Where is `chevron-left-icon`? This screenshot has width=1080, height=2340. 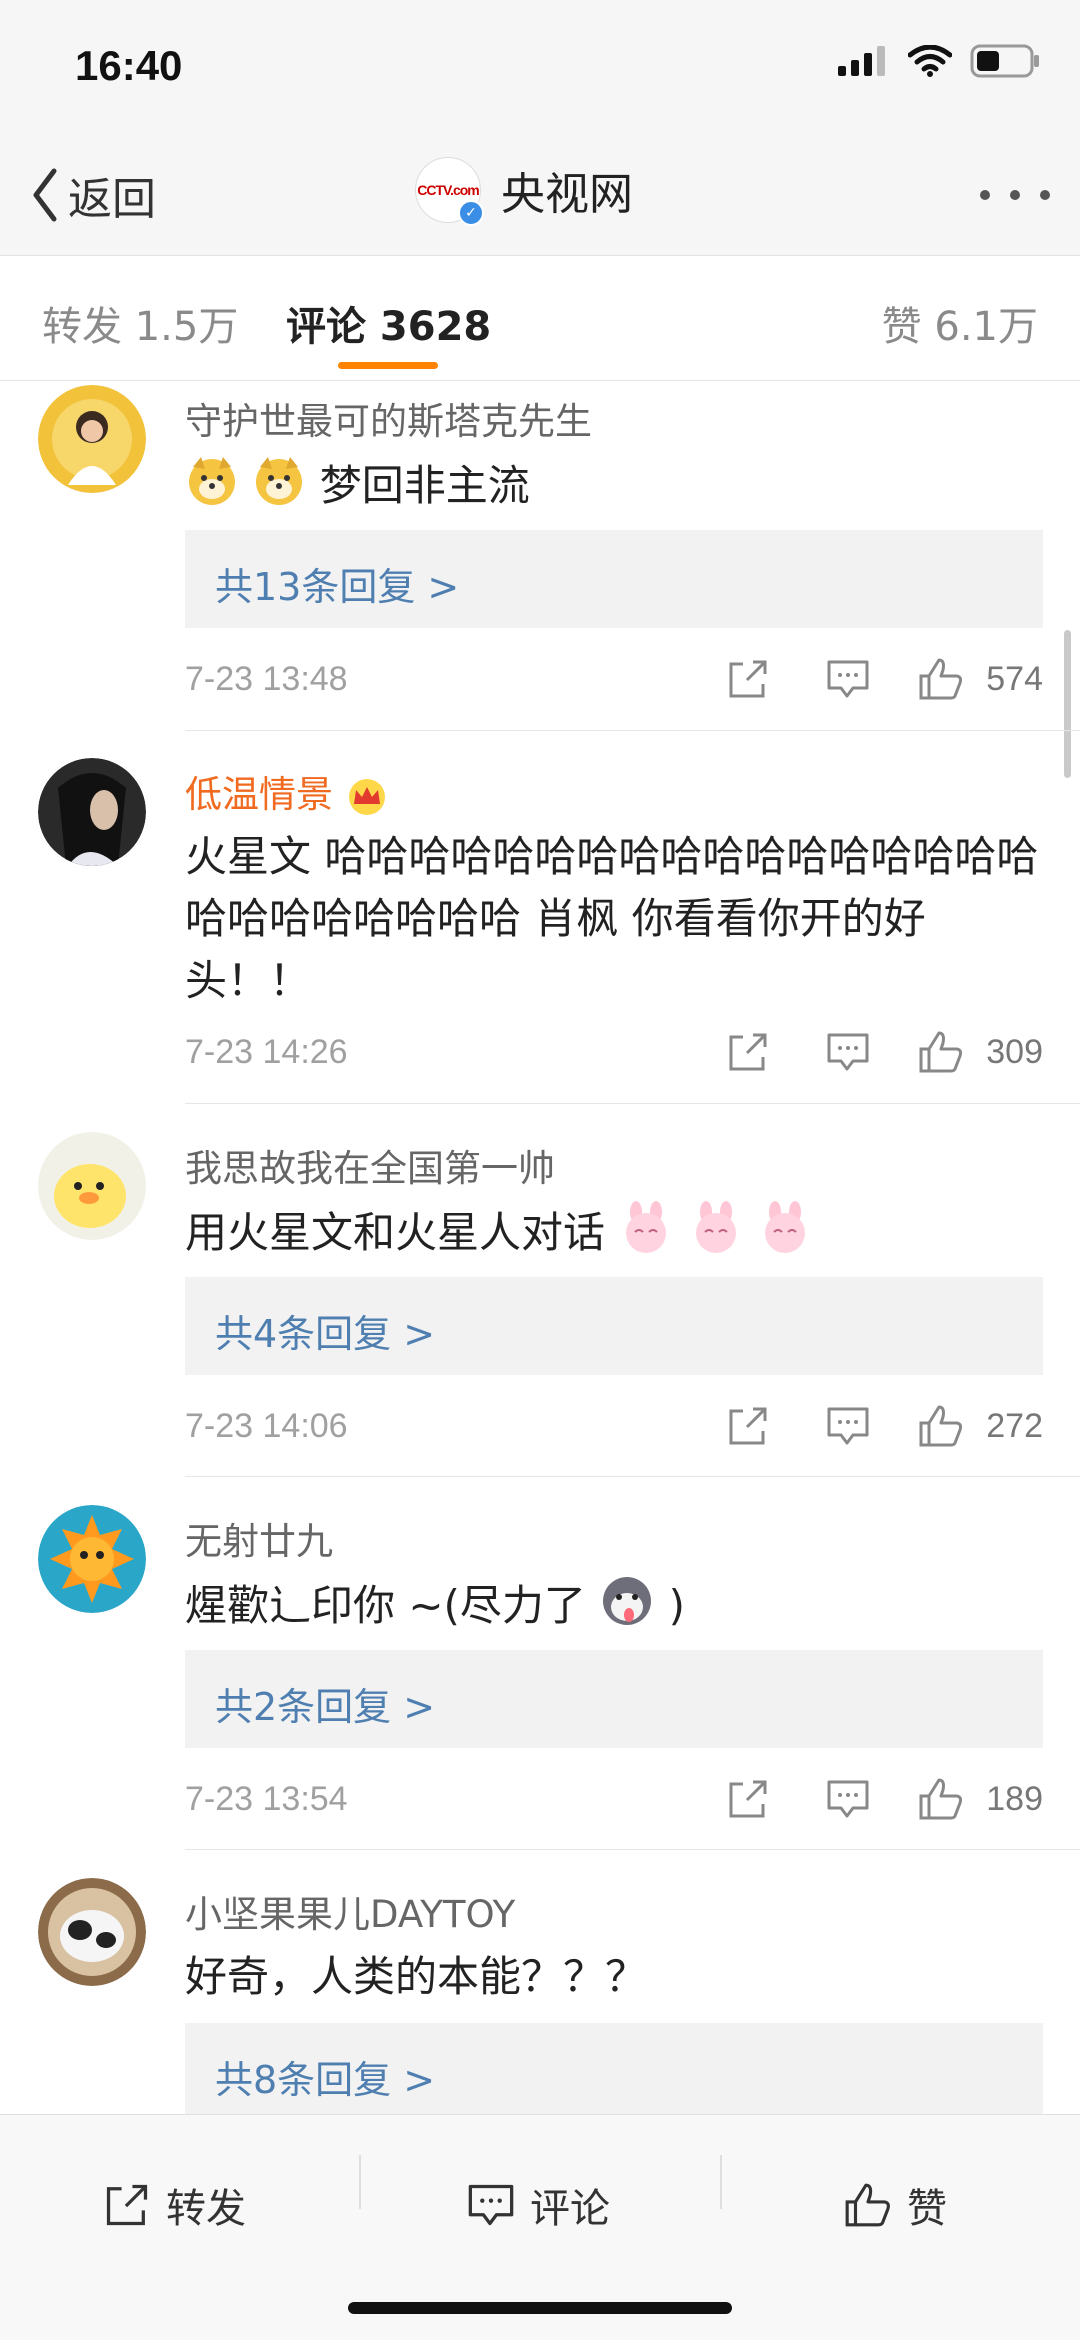
chevron-left-icon is located at coordinates (45, 195).